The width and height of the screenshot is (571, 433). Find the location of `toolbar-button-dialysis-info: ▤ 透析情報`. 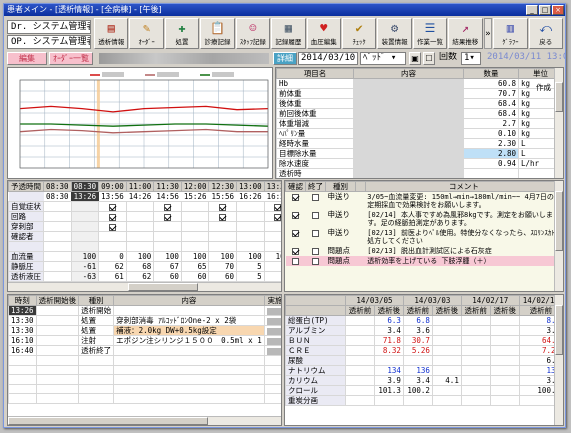

toolbar-button-dialysis-info: ▤ 透析情報 is located at coordinates (111, 33).